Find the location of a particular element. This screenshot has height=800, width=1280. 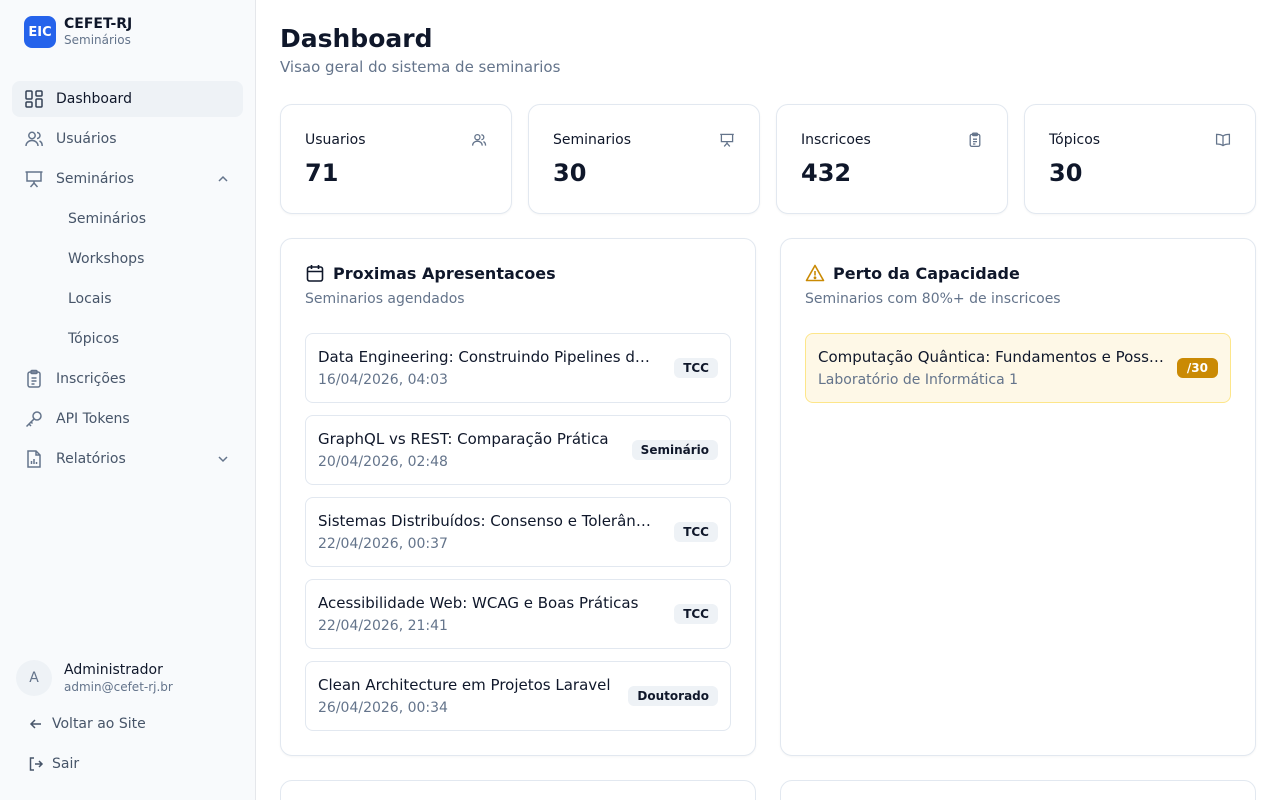

sidebar-item-label: Relatórios is located at coordinates (91, 459).